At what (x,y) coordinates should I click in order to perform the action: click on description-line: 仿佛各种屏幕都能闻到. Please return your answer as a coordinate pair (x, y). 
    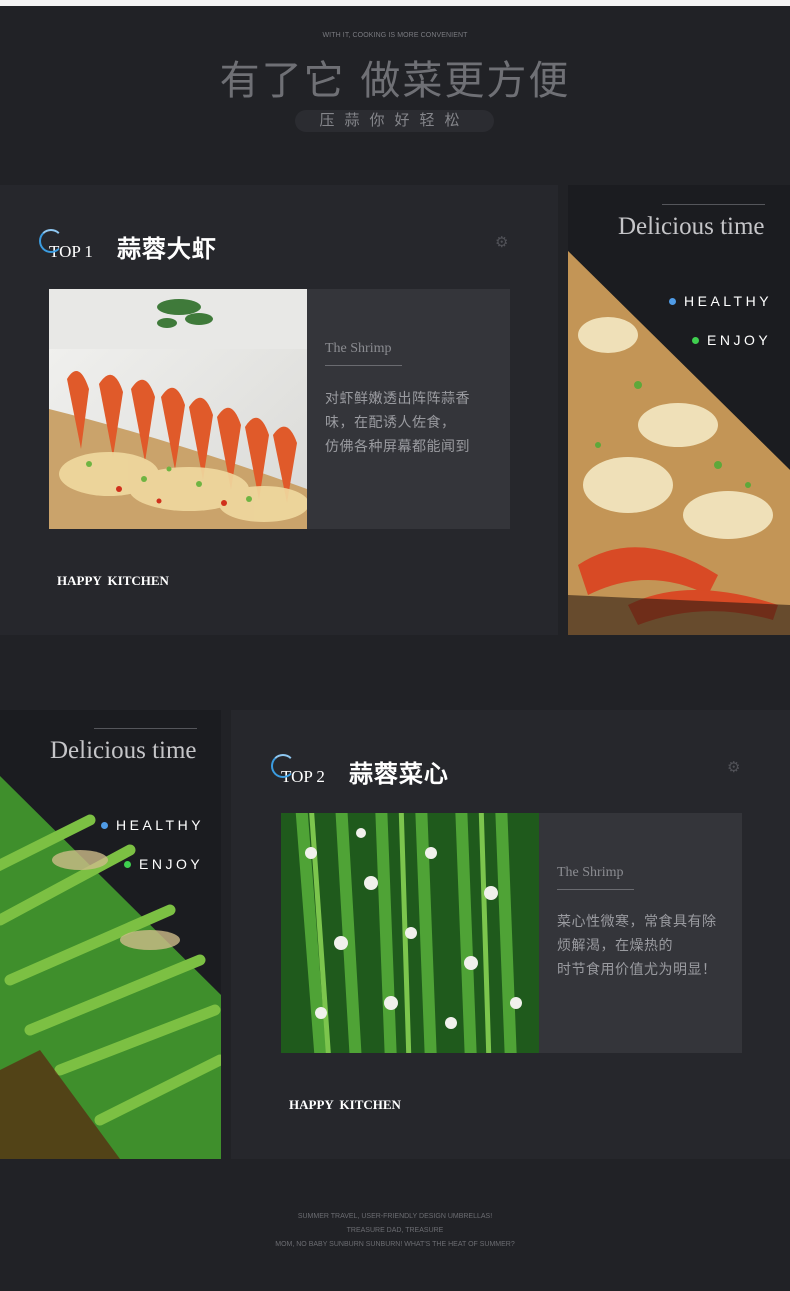
    Looking at the image, I should click on (397, 446).